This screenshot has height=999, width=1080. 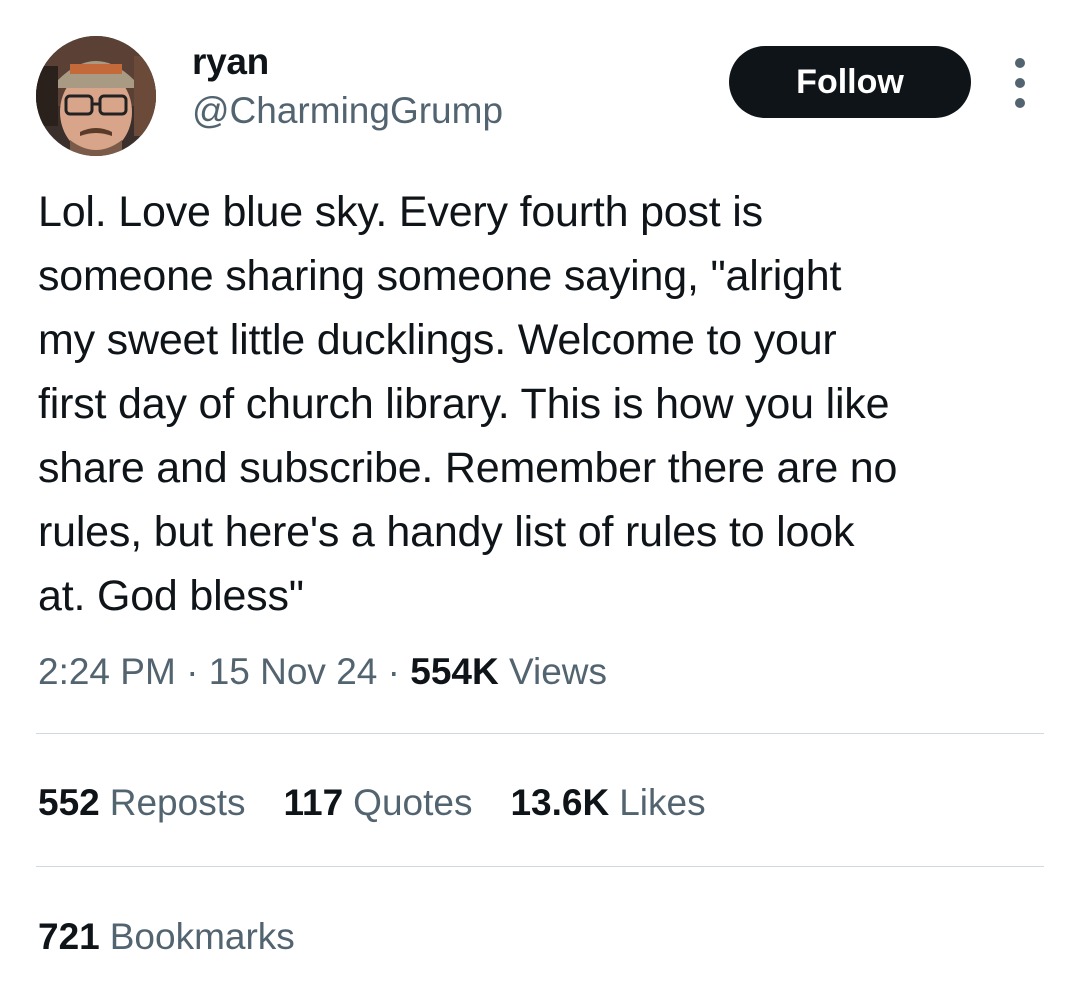 What do you see at coordinates (313, 802) in the screenshot?
I see `quotes-count: 117` at bounding box center [313, 802].